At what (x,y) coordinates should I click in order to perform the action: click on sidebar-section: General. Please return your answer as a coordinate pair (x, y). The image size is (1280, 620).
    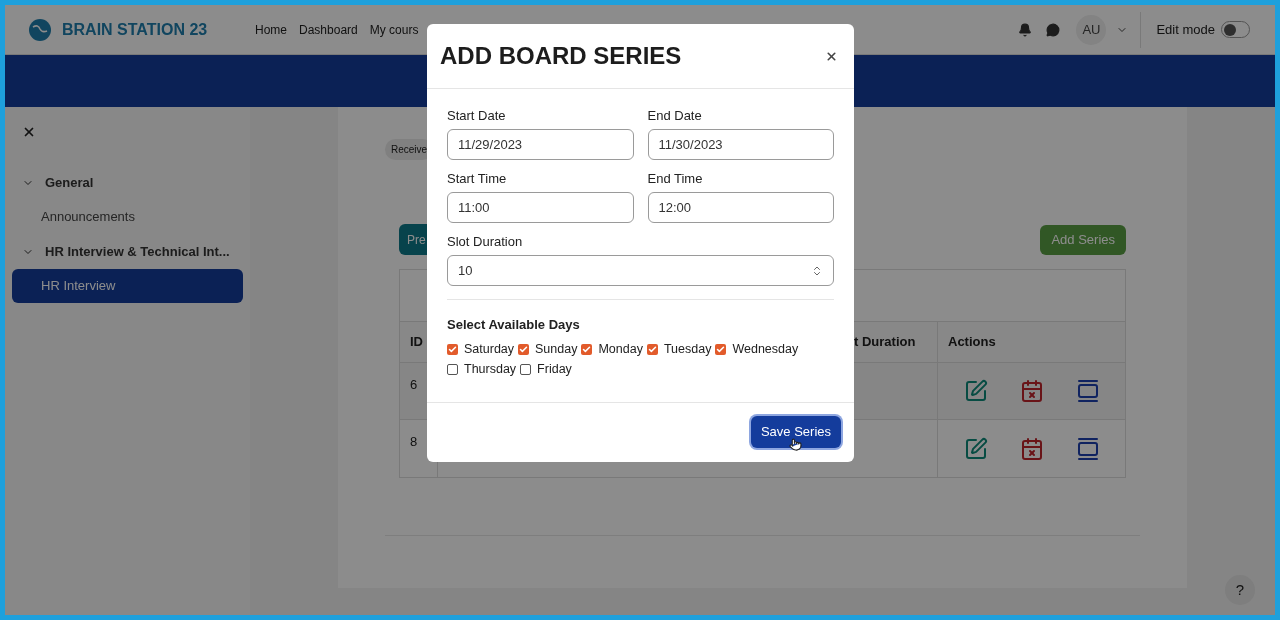
    Looking at the image, I should click on (127, 182).